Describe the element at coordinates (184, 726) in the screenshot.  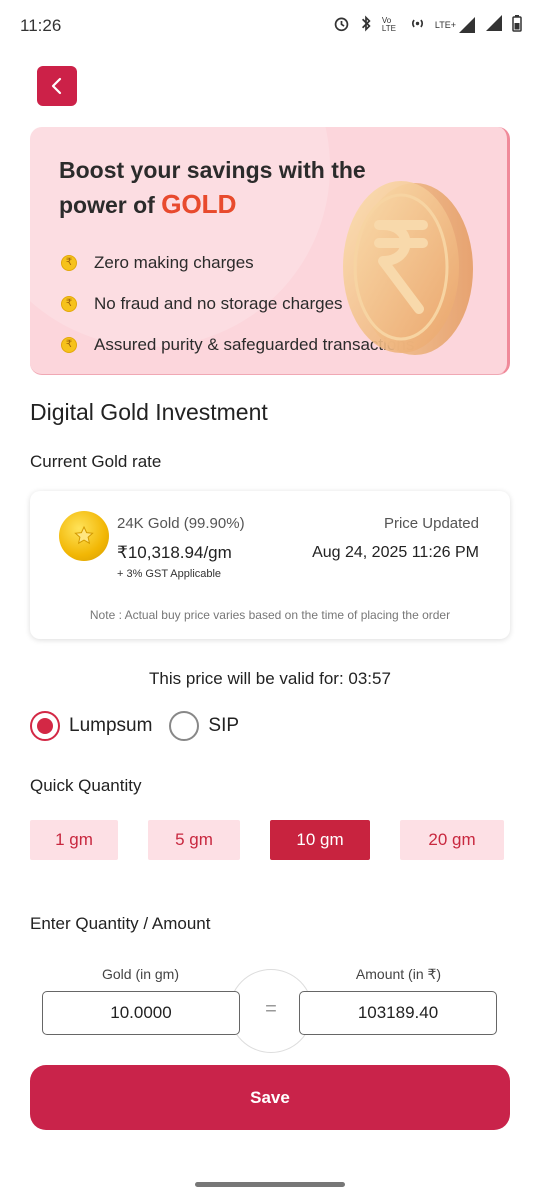
I see `sip-radio` at that location.